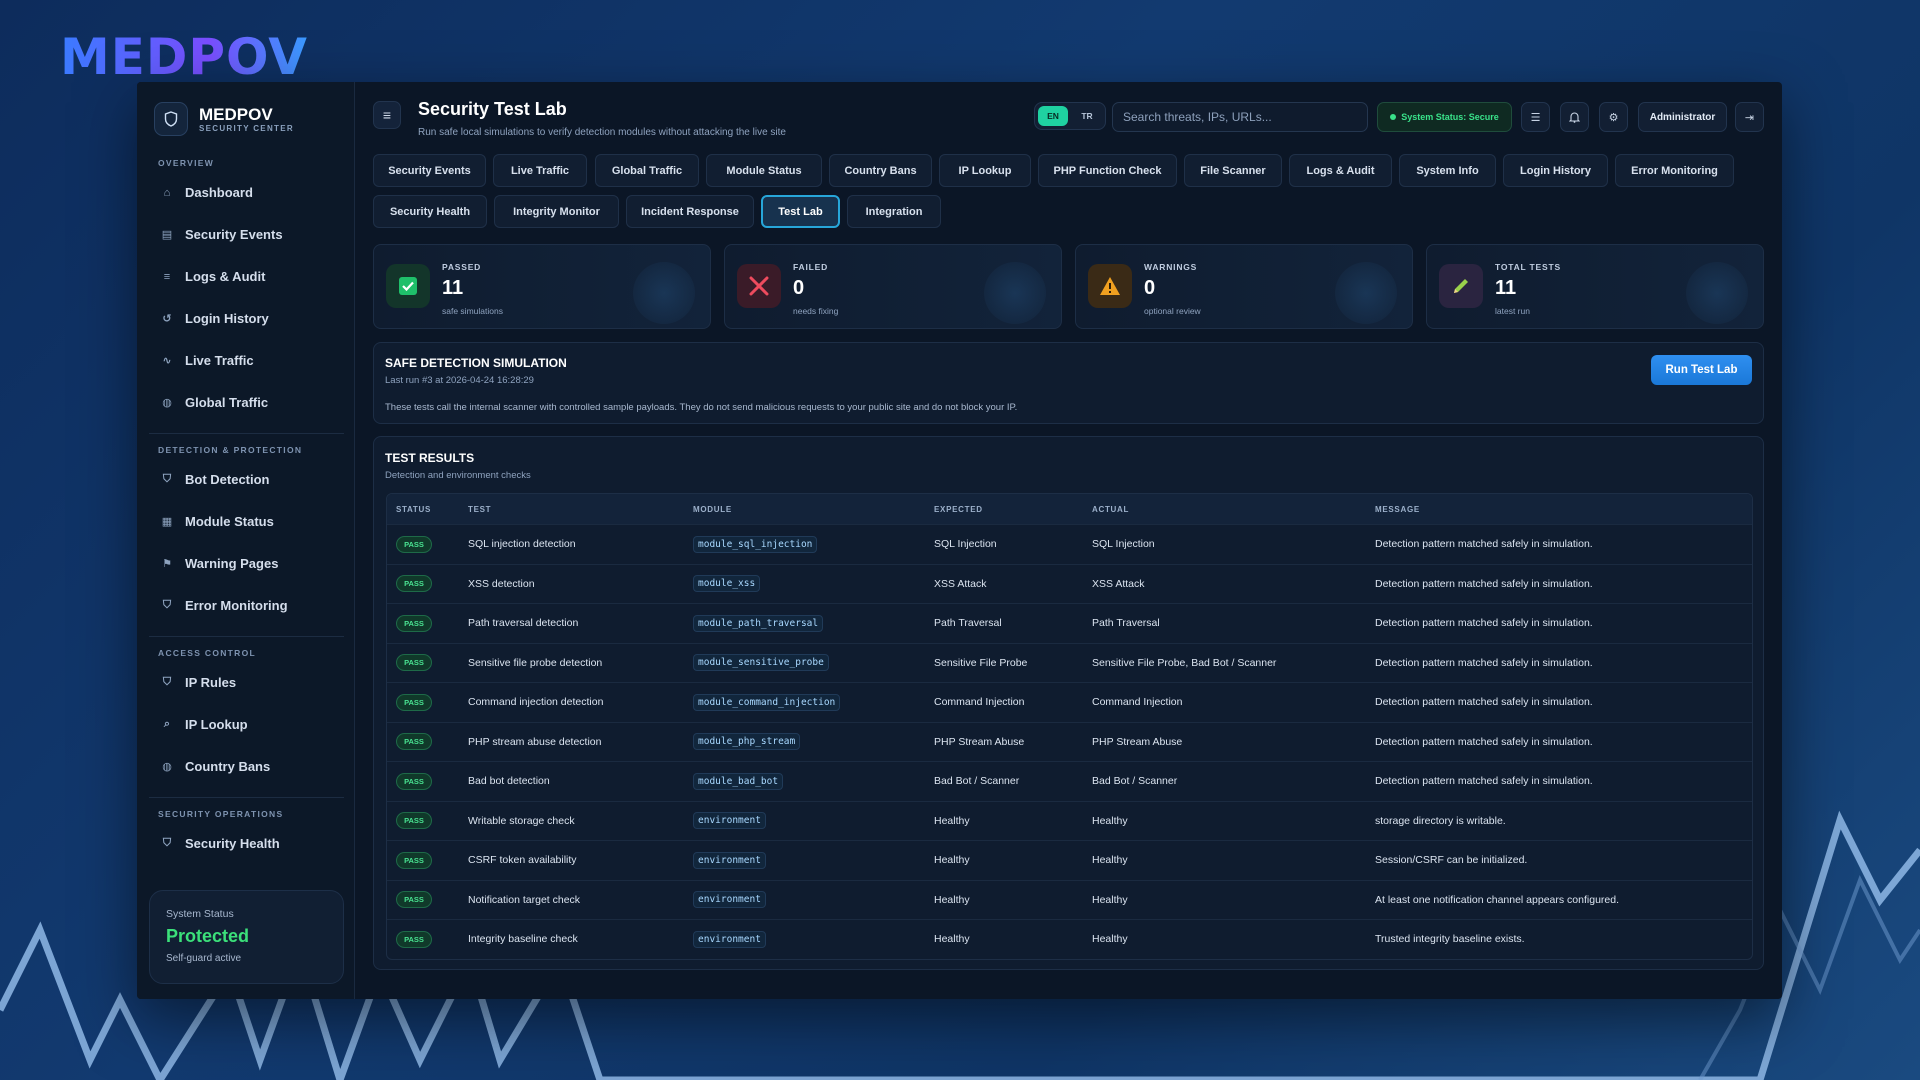 The image size is (1920, 1080). What do you see at coordinates (246, 433) in the screenshot?
I see `sidebar-divider` at bounding box center [246, 433].